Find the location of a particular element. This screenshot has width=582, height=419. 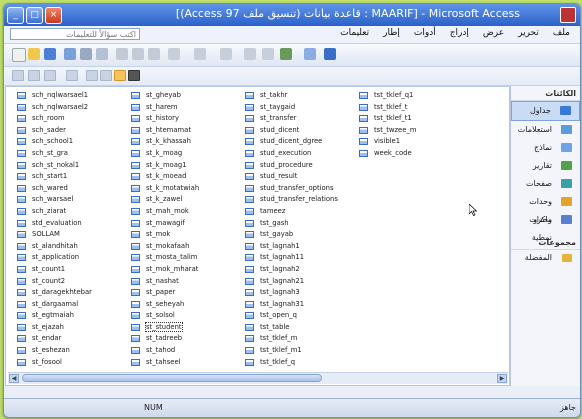

table-item: std_evaluation is located at coordinates (71, 224).